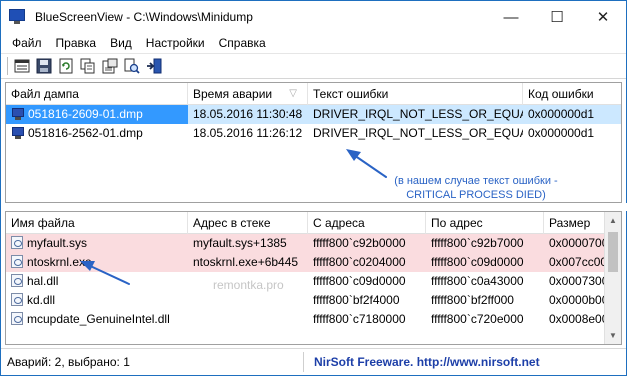 The width and height of the screenshot is (627, 376). Describe the element at coordinates (248, 114) in the screenshot. I see `crash-time-cell: 18.05.2016 11:30:48` at that location.